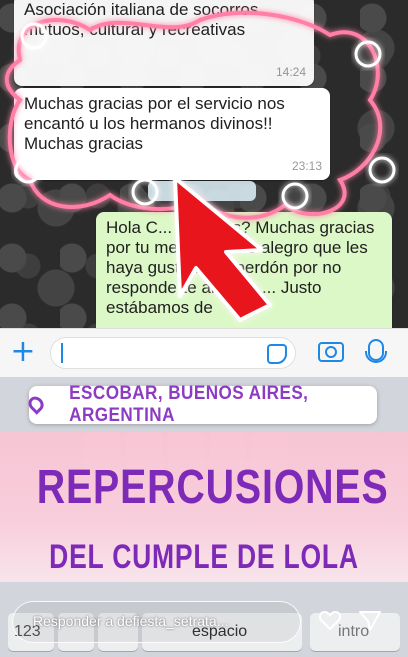  I want to click on red-arrow-sticker, so click(222, 249).